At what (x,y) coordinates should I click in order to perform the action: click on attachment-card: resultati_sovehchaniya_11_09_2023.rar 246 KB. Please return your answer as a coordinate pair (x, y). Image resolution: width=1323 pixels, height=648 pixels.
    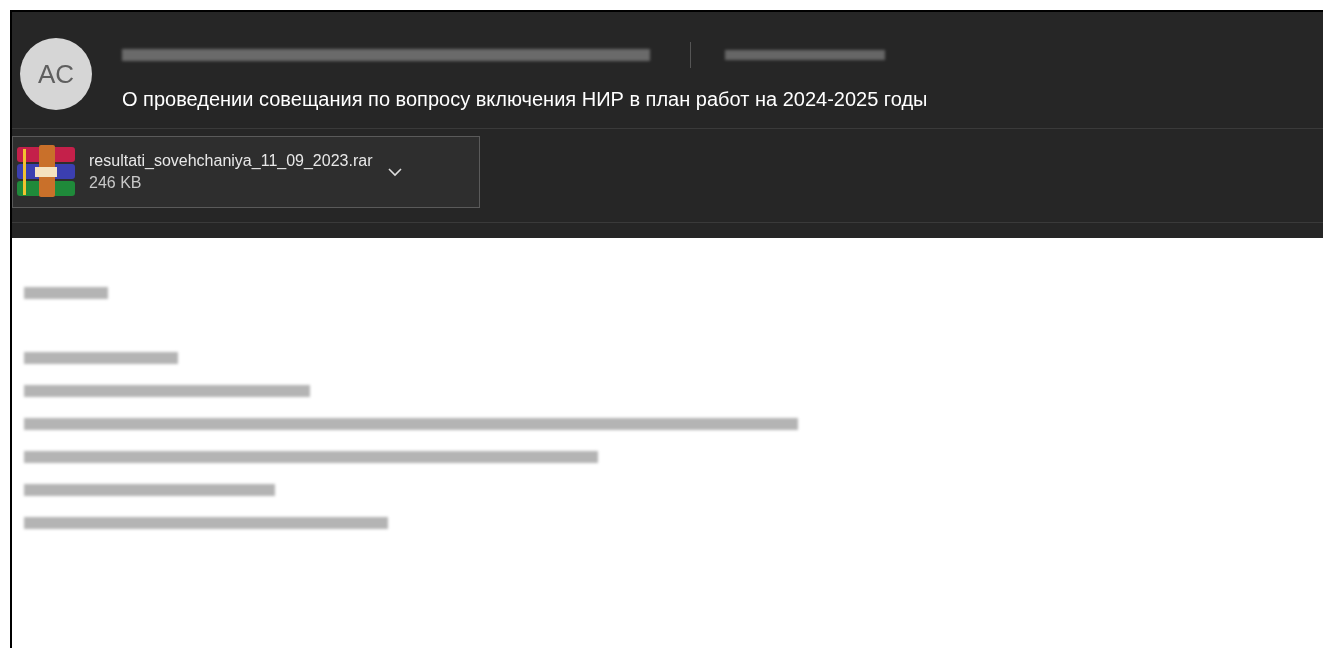
    Looking at the image, I should click on (246, 172).